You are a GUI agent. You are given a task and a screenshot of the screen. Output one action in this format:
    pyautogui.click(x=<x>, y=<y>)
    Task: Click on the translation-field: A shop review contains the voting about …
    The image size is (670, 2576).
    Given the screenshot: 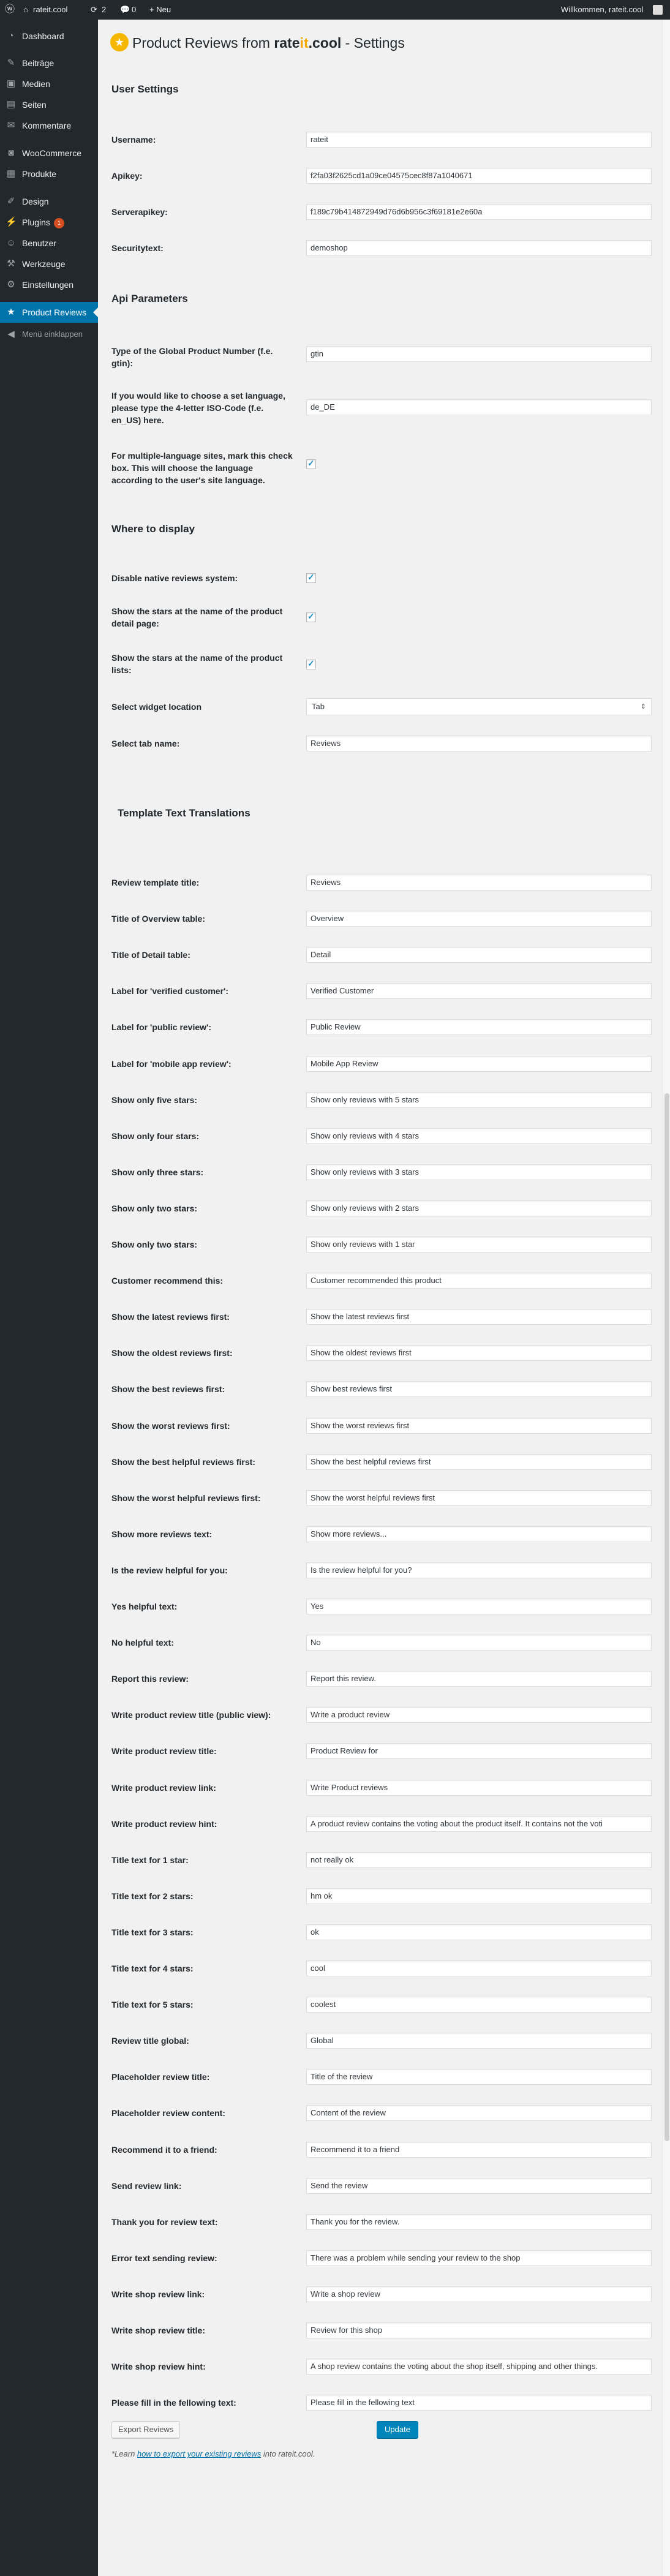 What is the action you would take?
    pyautogui.click(x=479, y=2367)
    